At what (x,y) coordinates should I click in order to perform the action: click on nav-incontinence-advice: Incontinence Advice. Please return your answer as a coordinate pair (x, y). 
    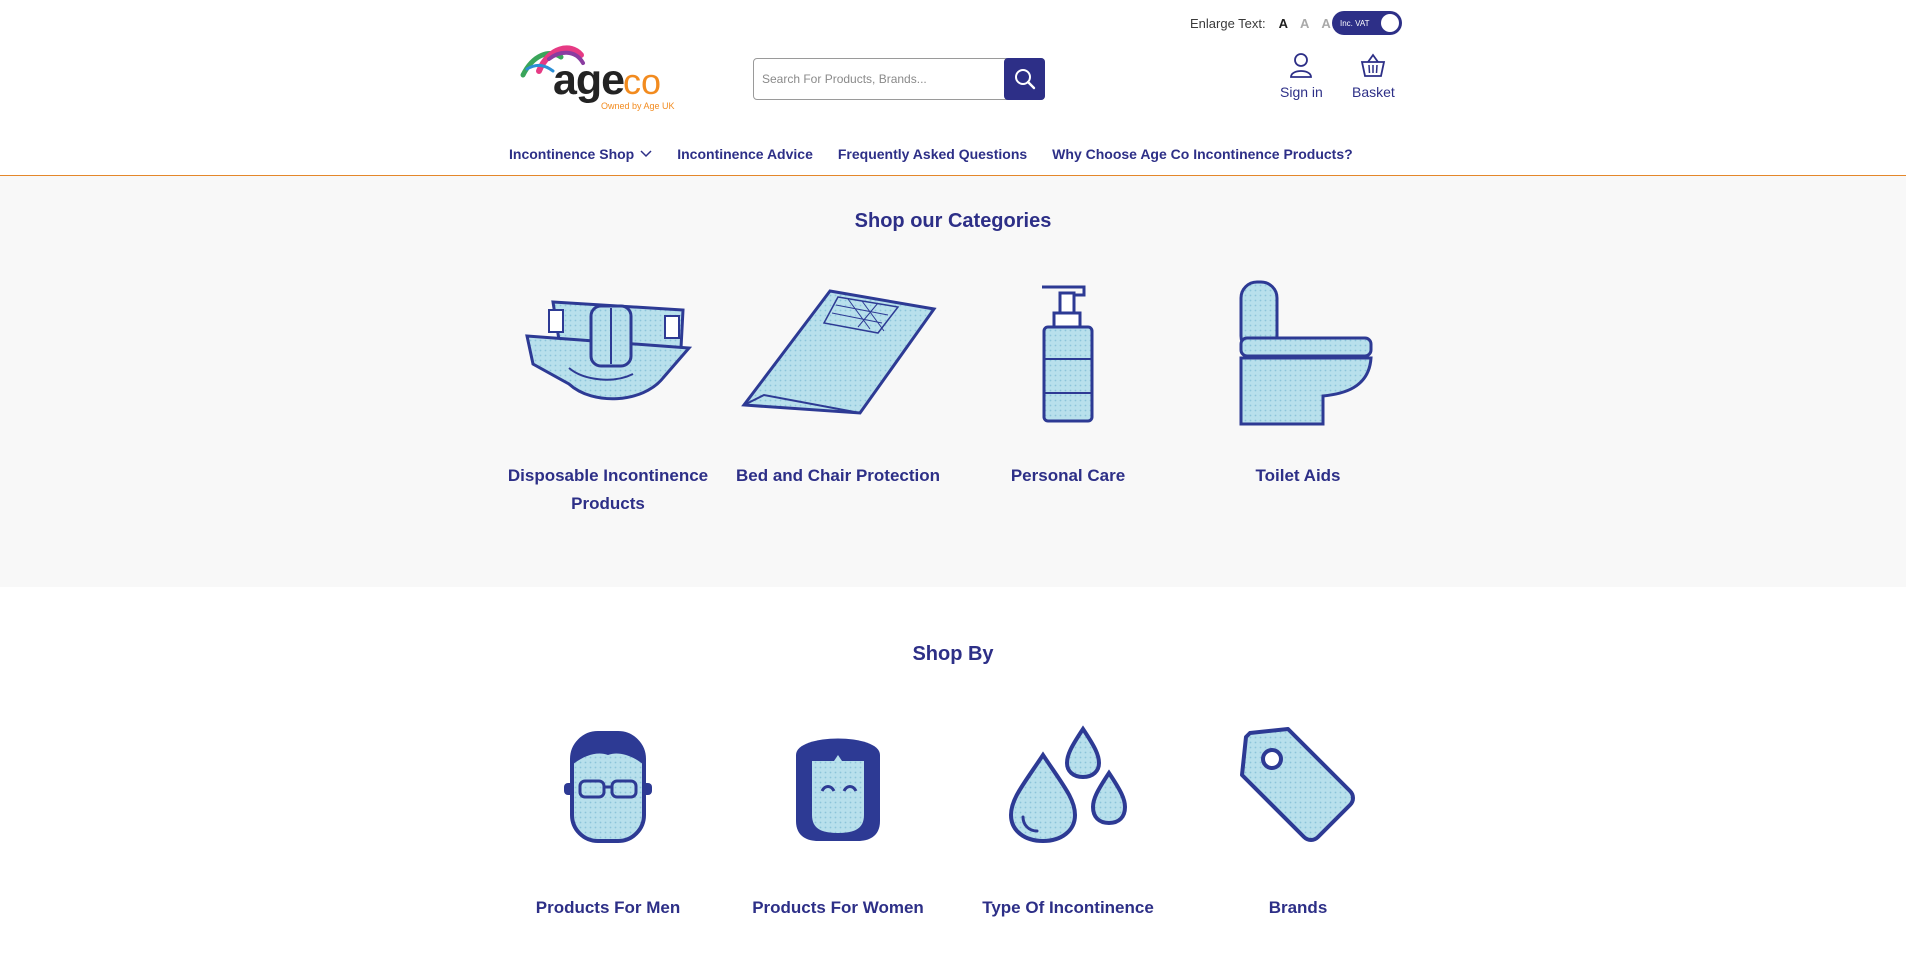
    Looking at the image, I should click on (745, 154).